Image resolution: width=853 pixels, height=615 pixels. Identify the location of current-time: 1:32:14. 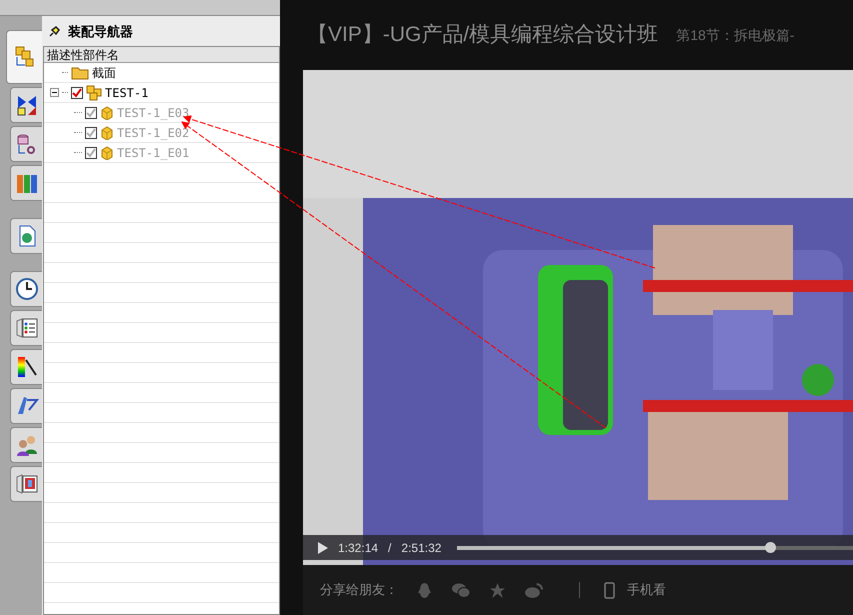
(358, 548).